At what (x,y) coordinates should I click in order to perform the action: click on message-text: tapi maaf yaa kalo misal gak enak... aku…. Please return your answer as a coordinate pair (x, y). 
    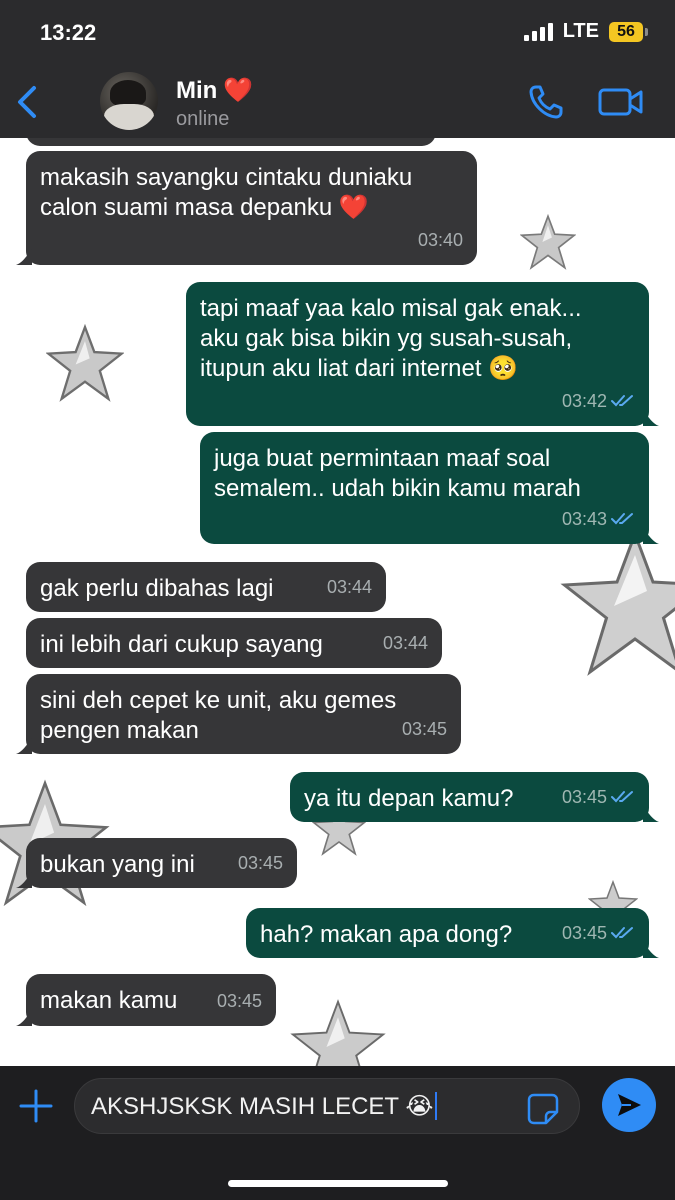
    Looking at the image, I should click on (391, 338).